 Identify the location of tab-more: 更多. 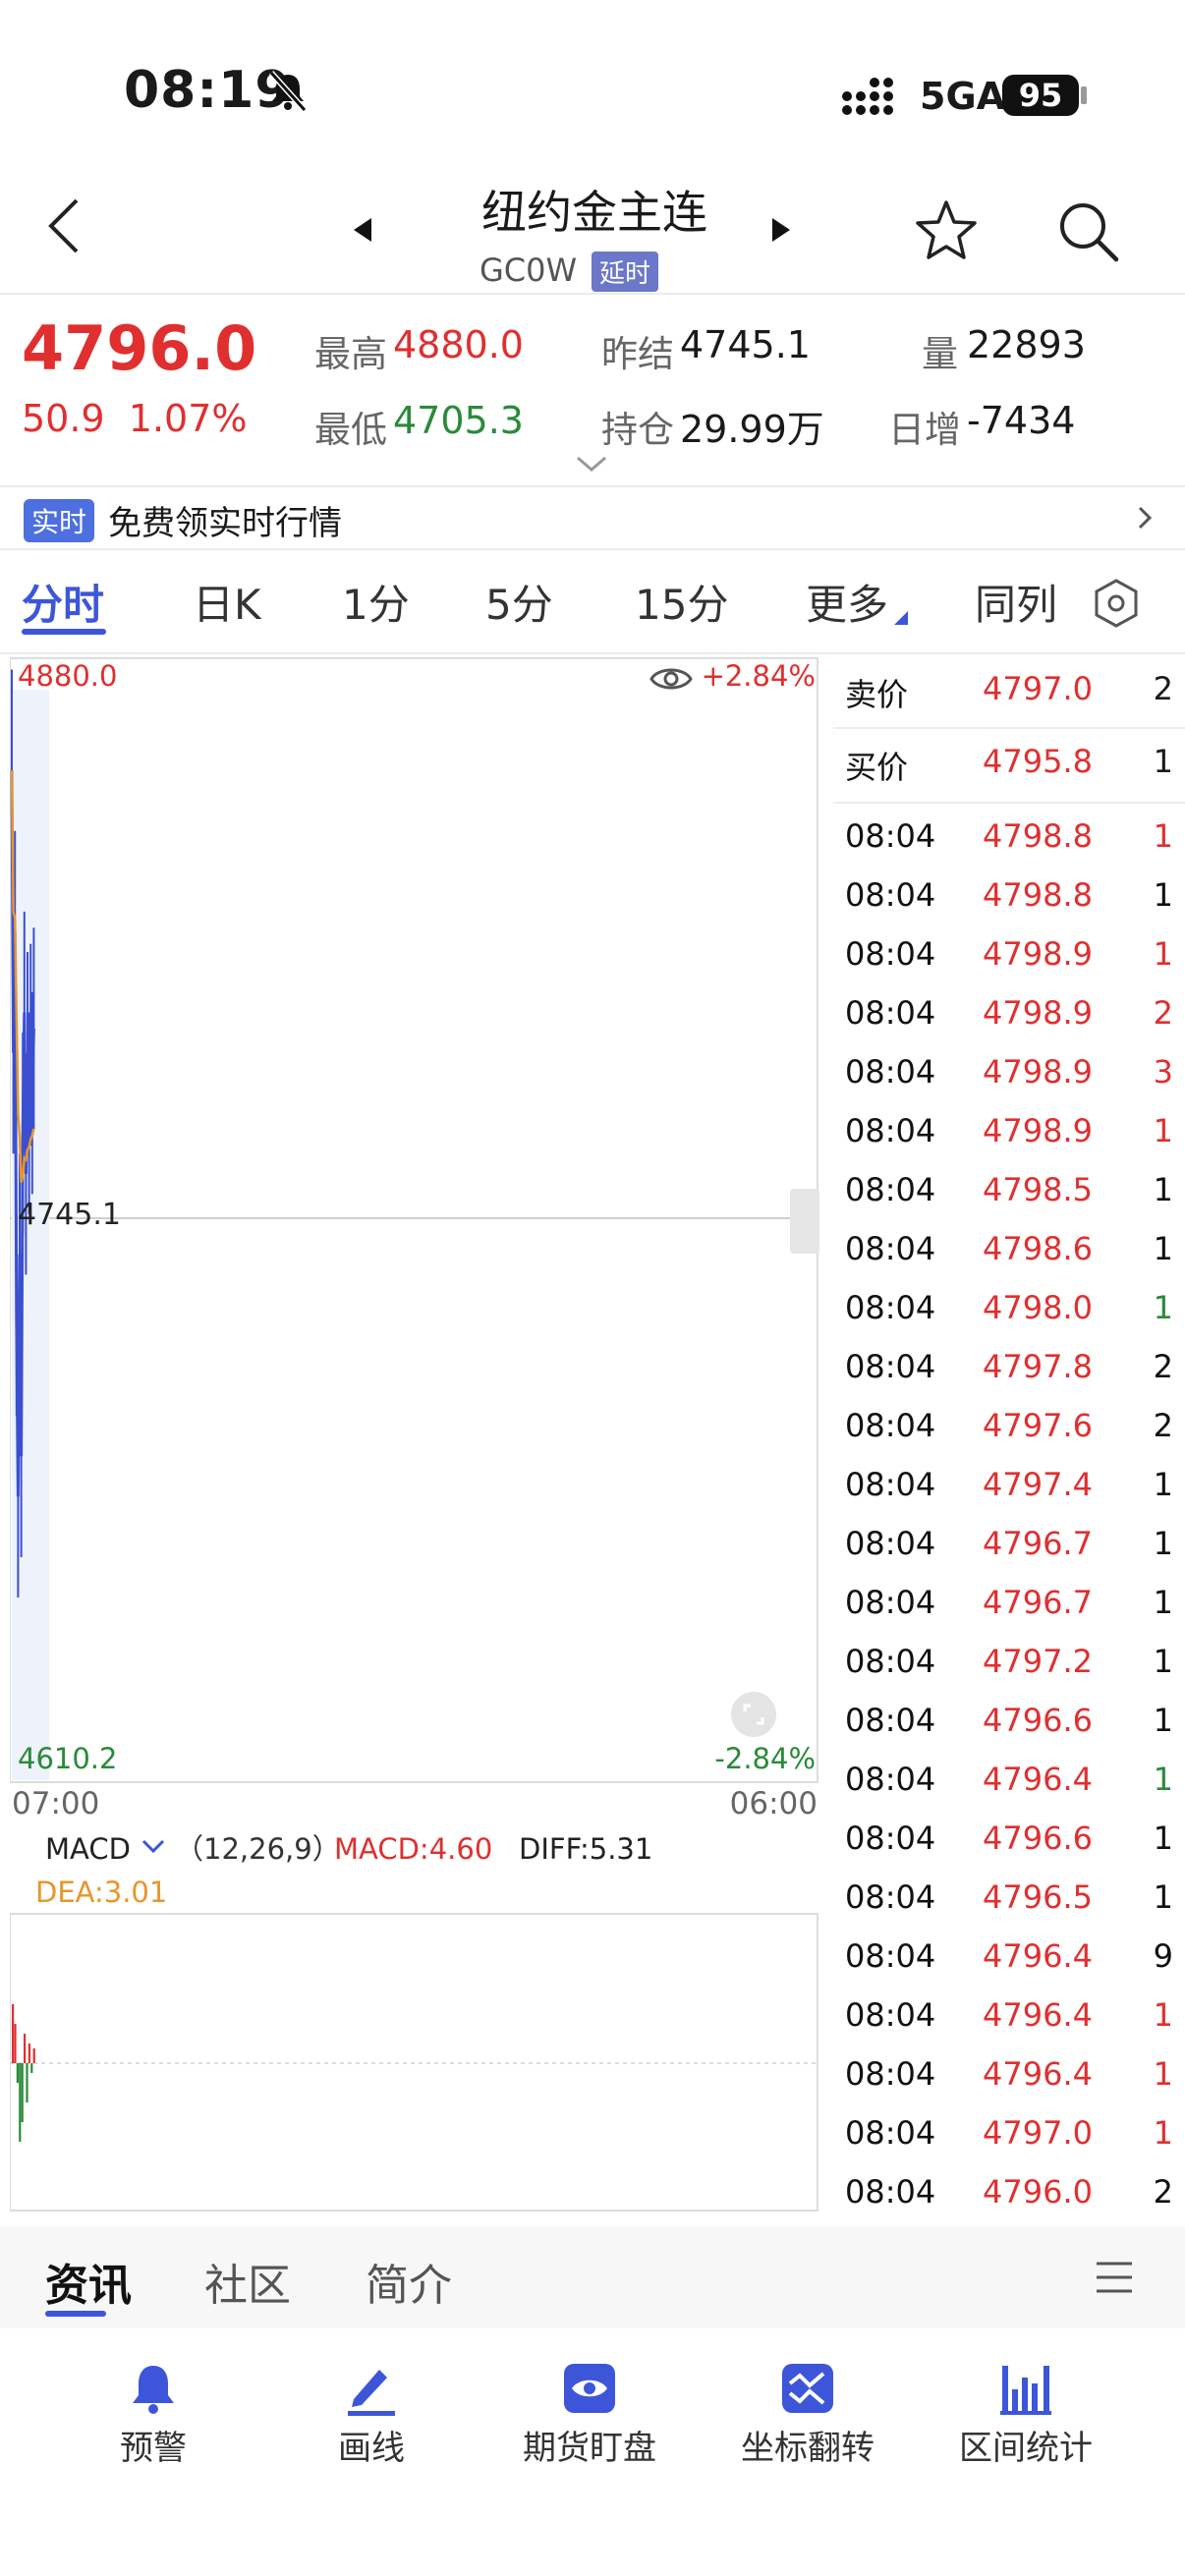
(847, 602).